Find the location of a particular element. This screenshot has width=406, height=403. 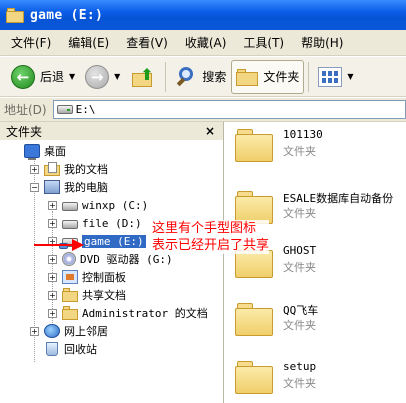

tree-item-network: + 网上邻居 is located at coordinates (69, 331).